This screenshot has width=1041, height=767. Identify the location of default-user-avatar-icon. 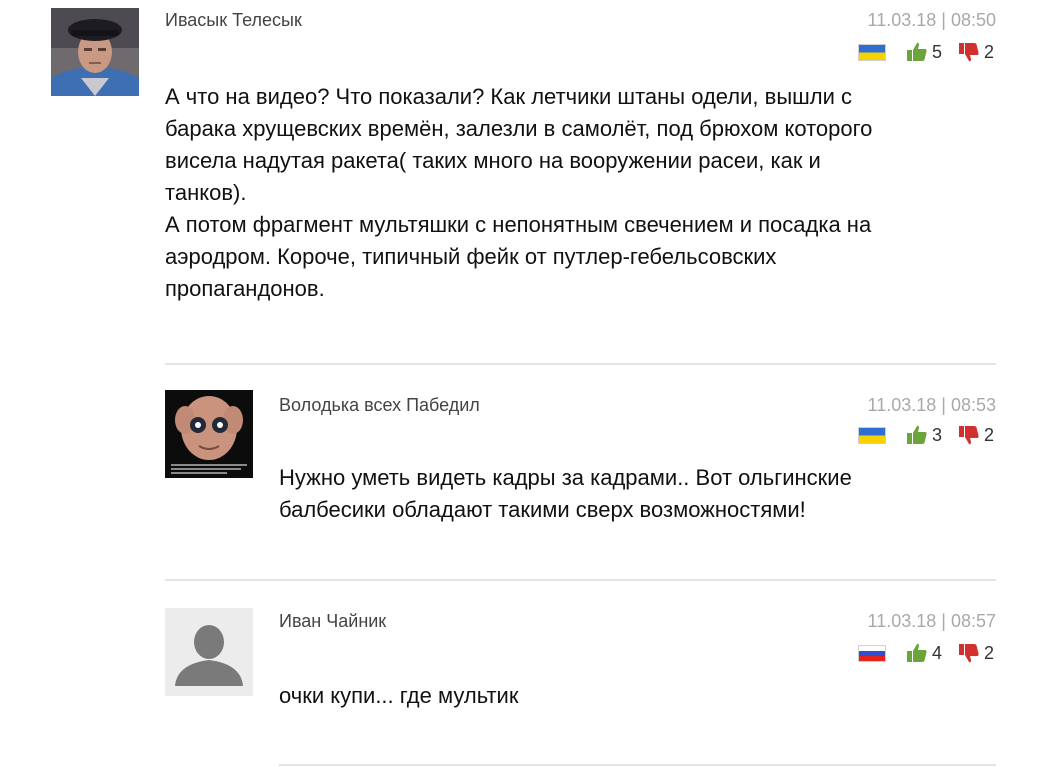
(209, 652).